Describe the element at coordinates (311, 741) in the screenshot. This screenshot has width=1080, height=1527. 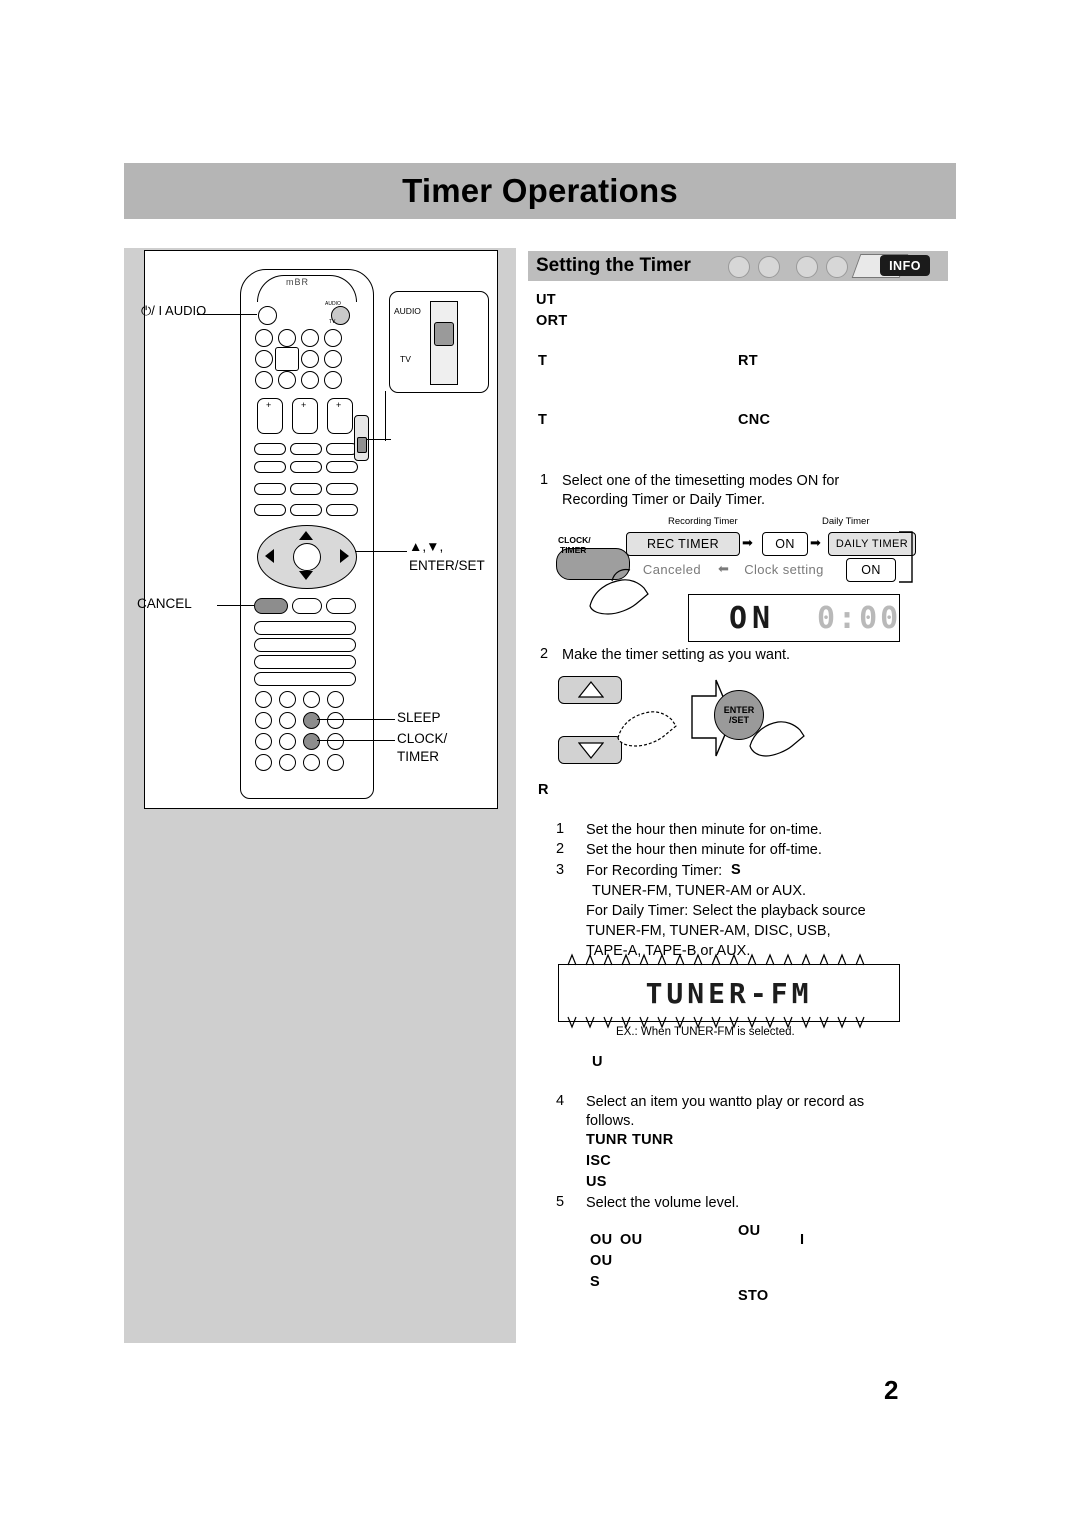
I see `remote-clock-timer-button` at that location.